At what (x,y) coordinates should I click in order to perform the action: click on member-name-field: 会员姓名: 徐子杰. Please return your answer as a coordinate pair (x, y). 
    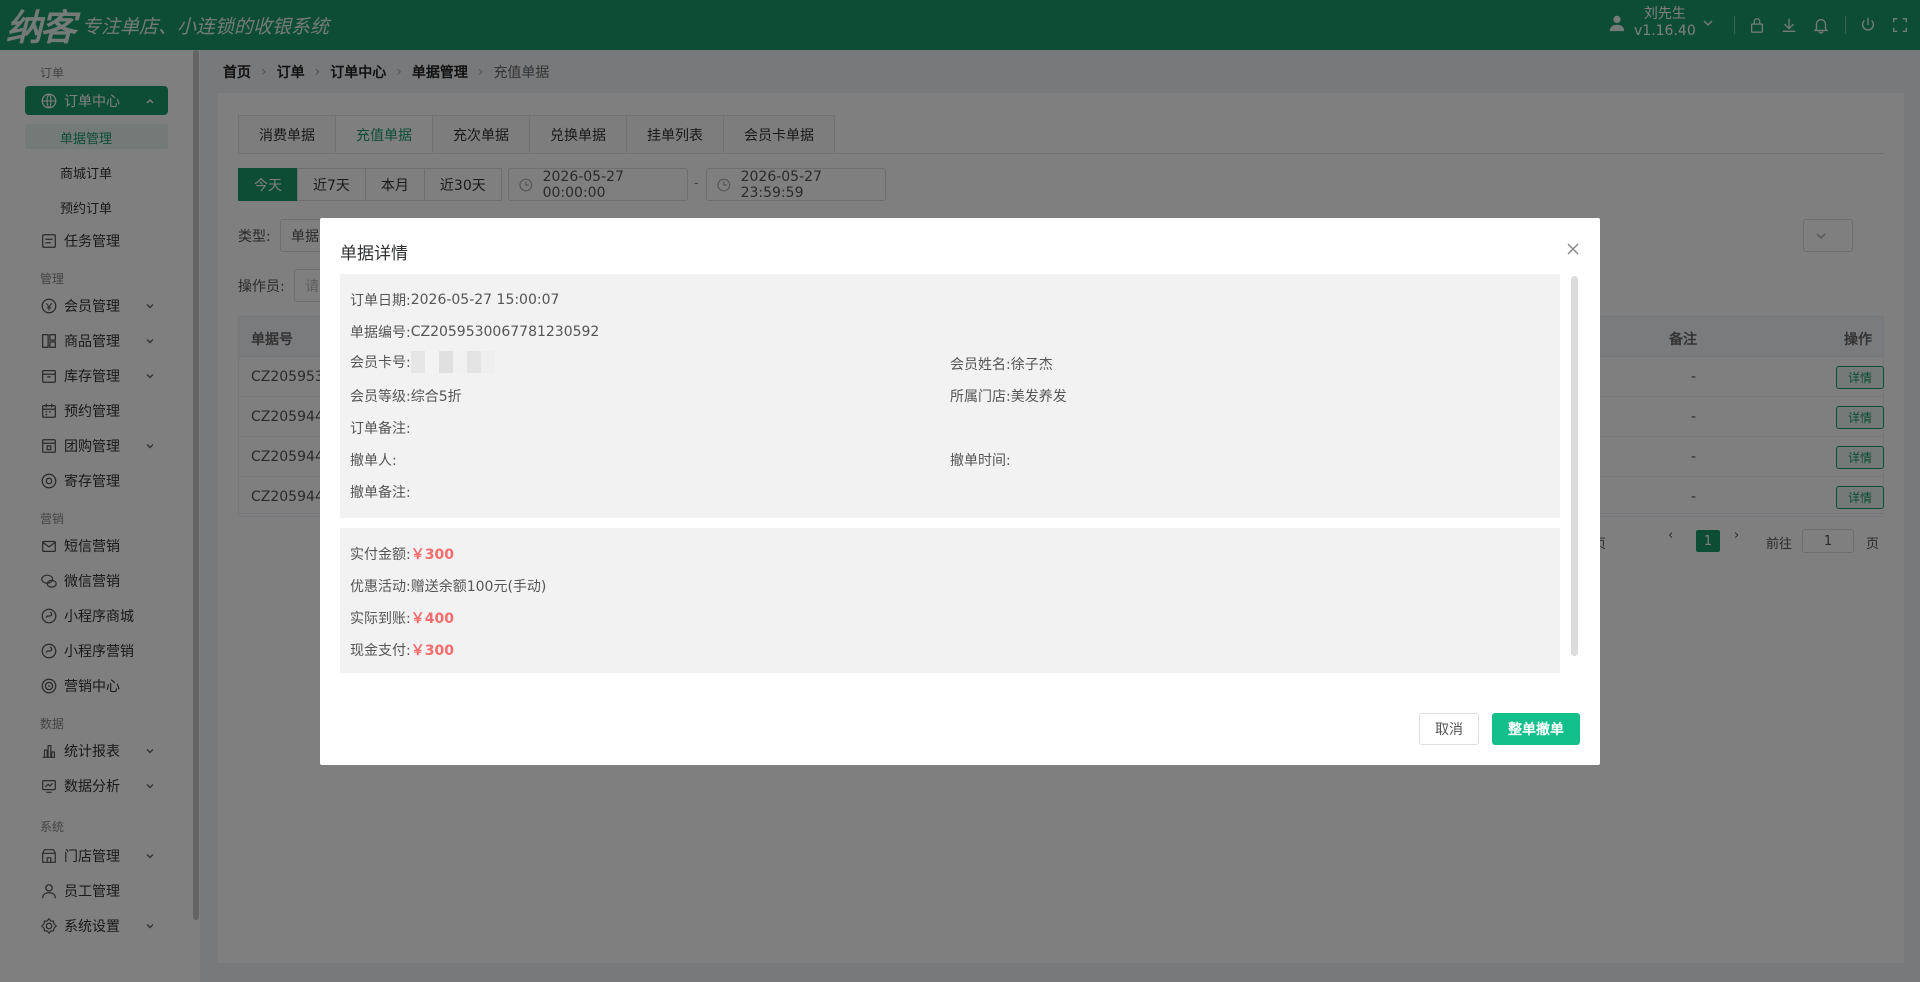
    Looking at the image, I should click on (1001, 364).